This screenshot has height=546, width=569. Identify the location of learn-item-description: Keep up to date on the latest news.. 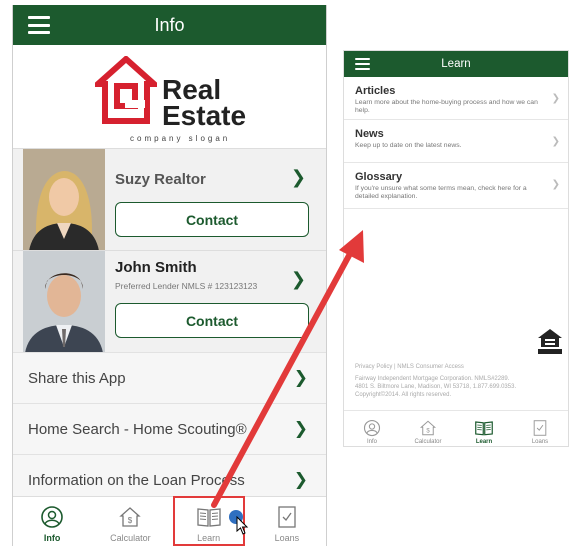
(408, 145).